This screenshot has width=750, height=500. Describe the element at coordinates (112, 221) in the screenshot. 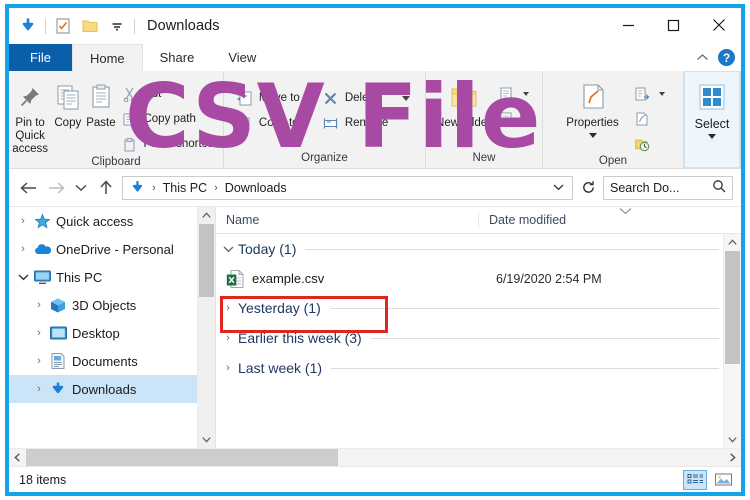

I see `sidebar-item-quick-access: › Quick access` at that location.